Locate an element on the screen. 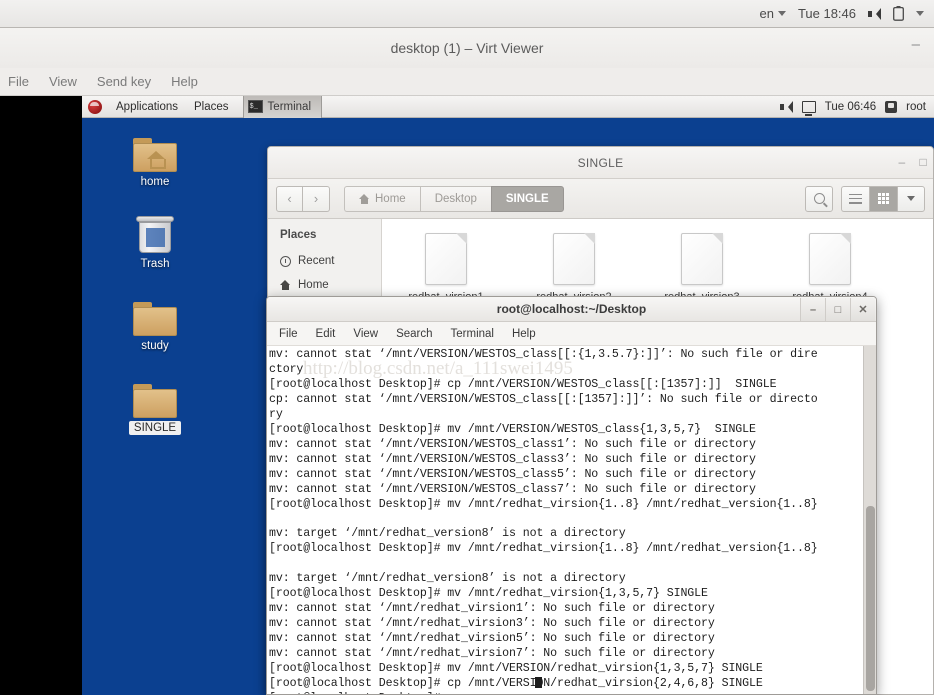 Image resolution: width=934 pixels, height=695 pixels. panel-clock: Tue 06:46 is located at coordinates (850, 107).